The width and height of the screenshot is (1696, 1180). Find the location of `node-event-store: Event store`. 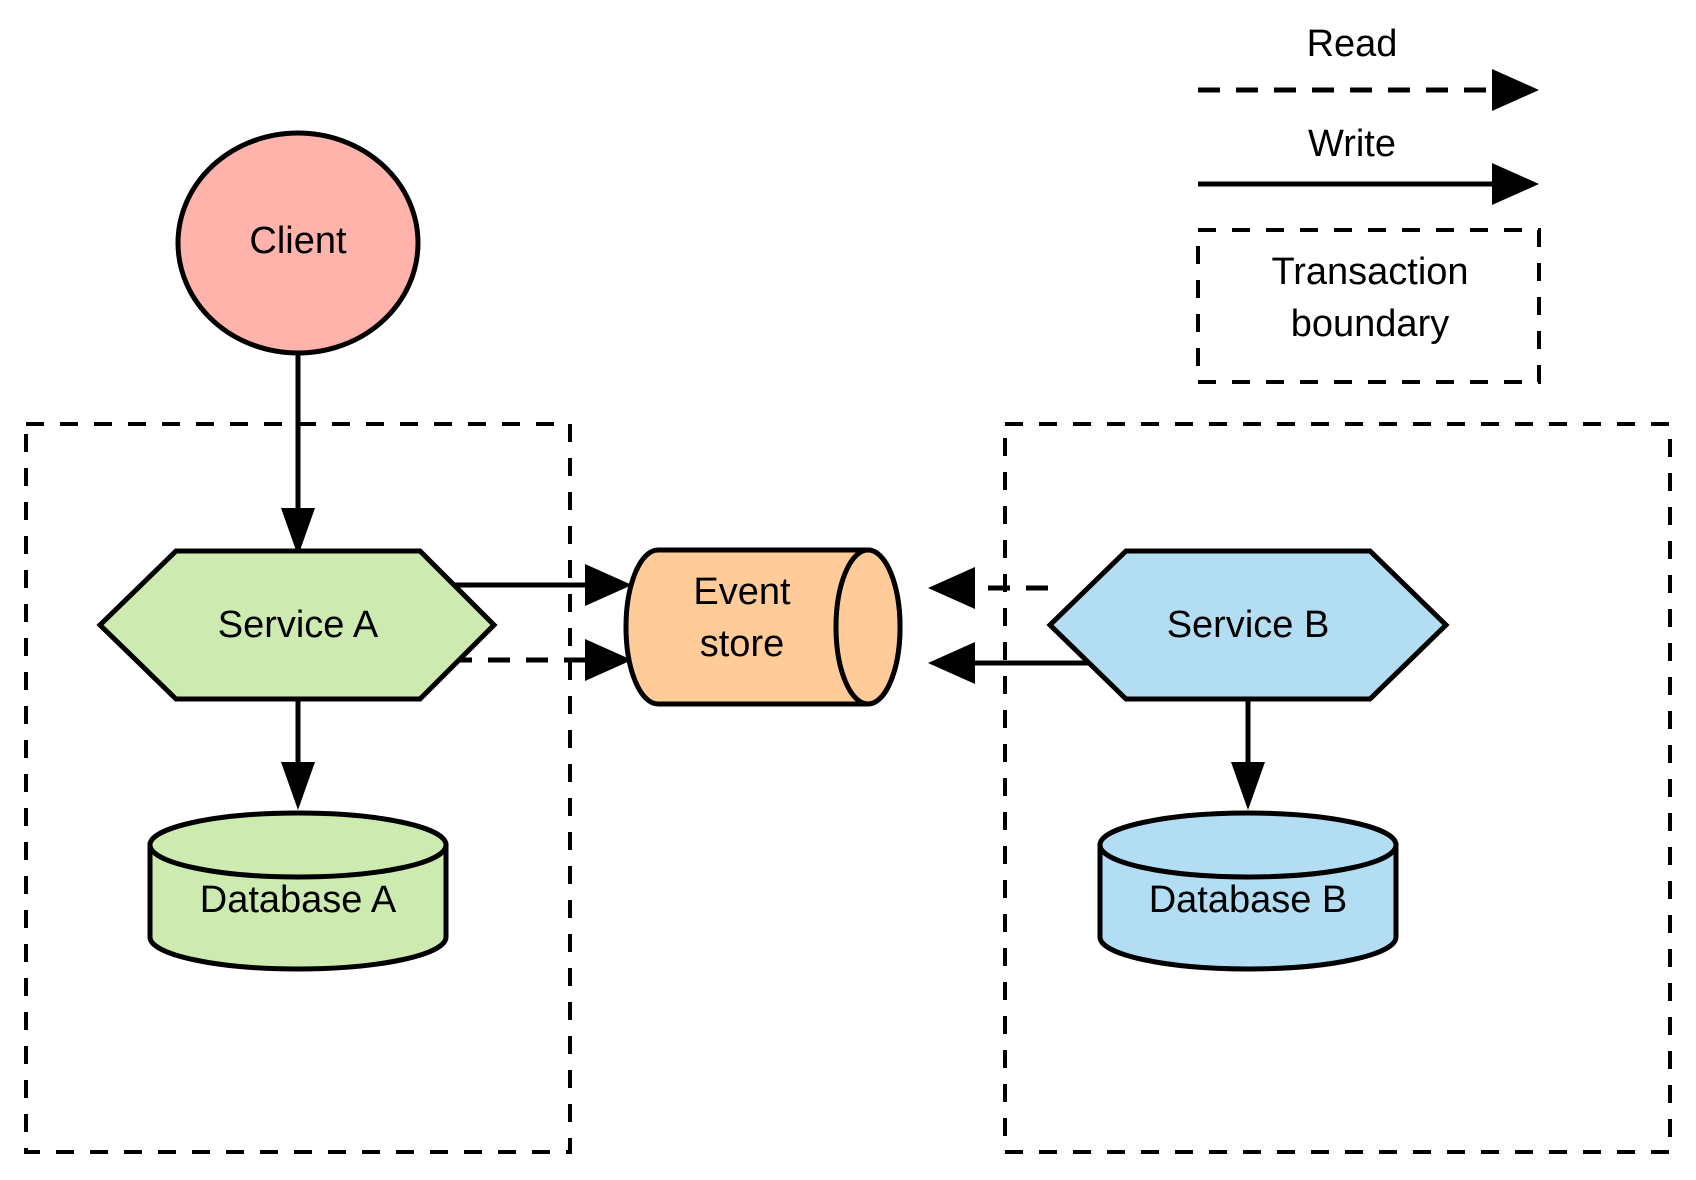

node-event-store: Event store is located at coordinates (763, 627).